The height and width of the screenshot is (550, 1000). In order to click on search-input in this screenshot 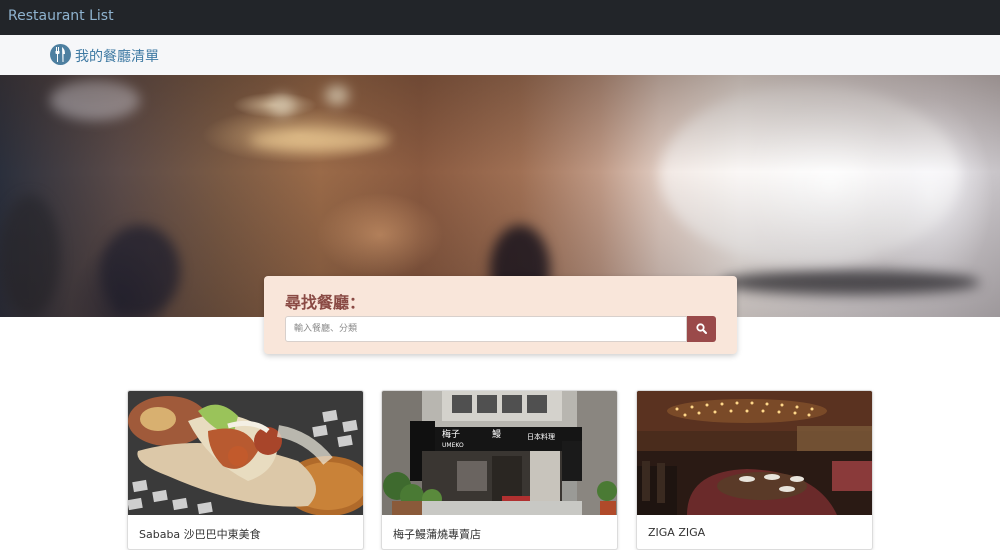, I will do `click(486, 329)`.